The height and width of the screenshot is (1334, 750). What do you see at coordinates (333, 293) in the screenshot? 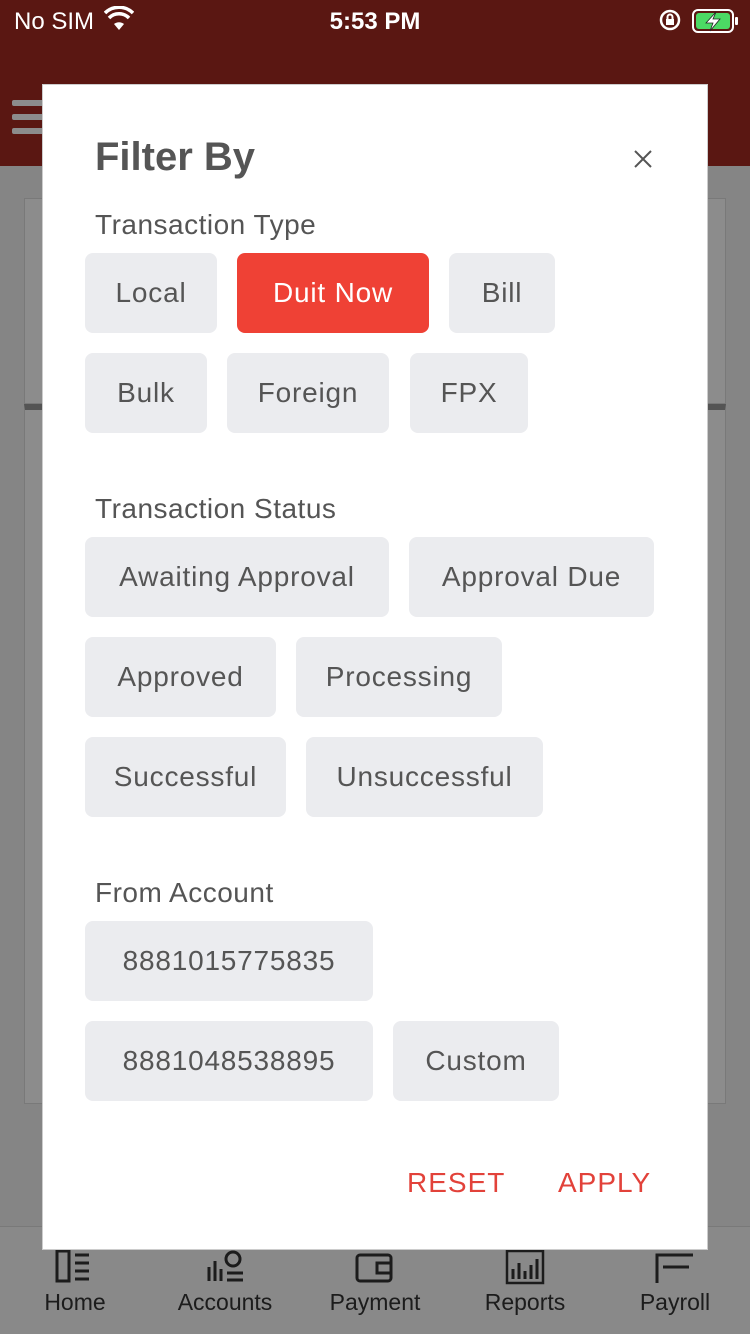
I see `type-chip-duit-now: Duit Now` at bounding box center [333, 293].